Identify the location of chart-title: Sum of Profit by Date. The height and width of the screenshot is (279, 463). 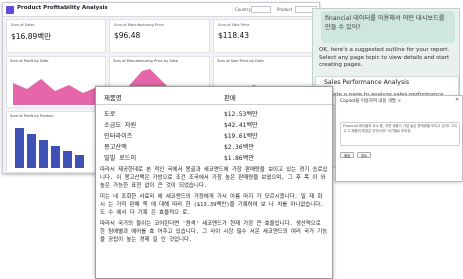
(29, 61).